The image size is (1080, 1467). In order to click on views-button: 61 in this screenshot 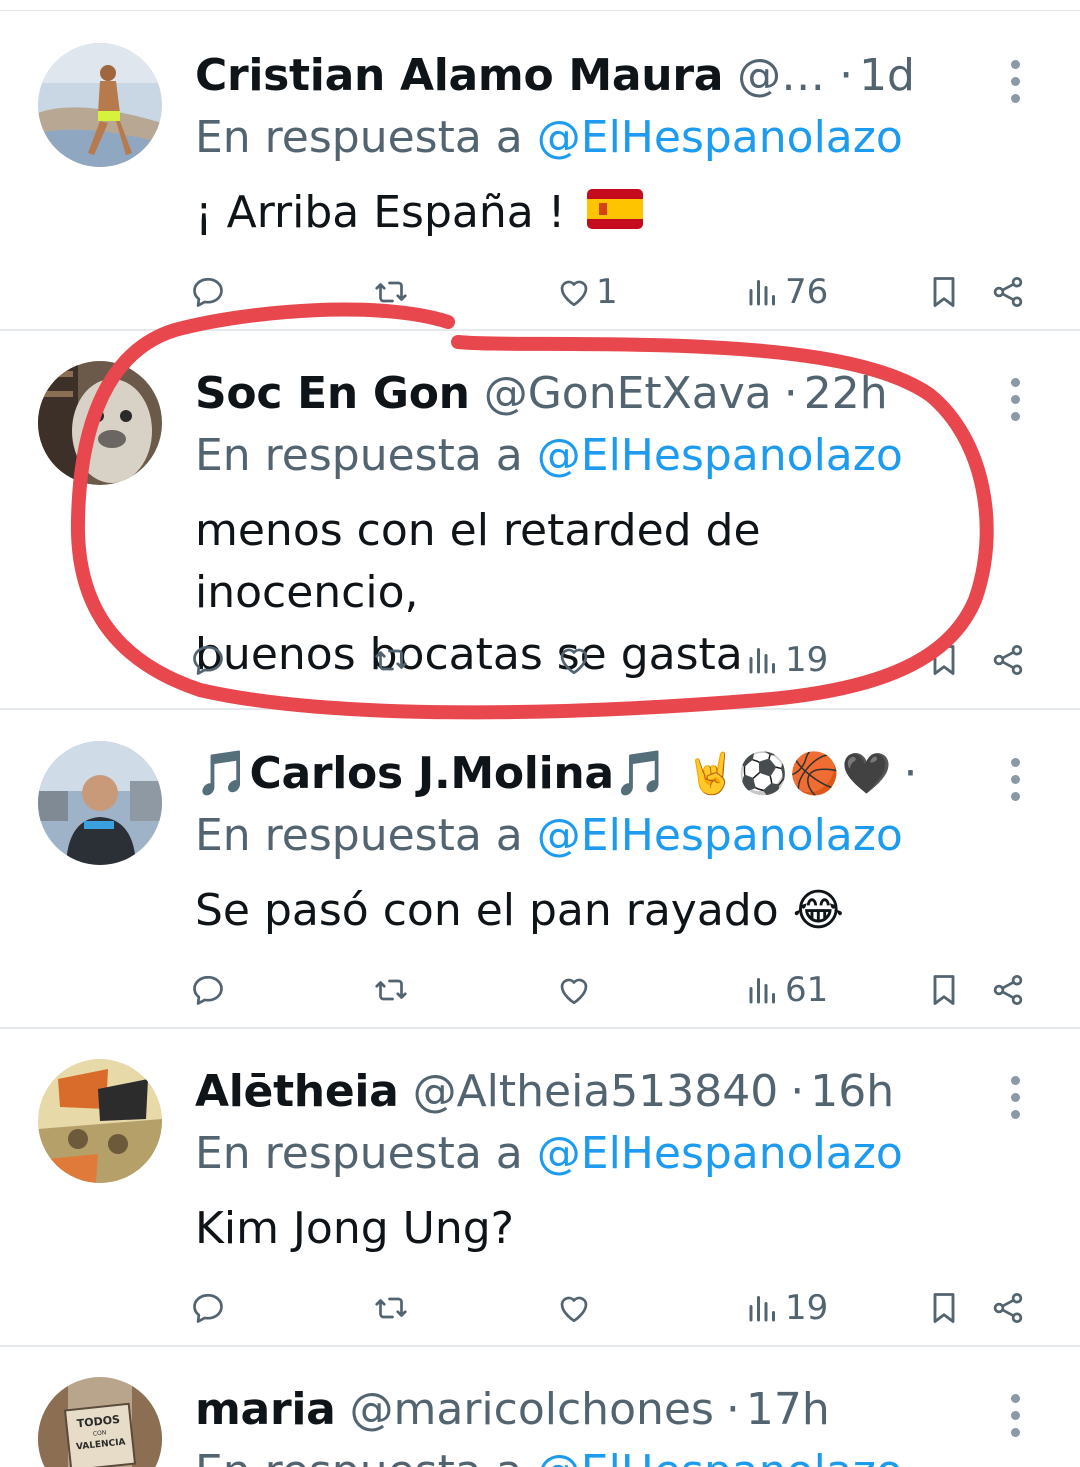, I will do `click(786, 990)`.